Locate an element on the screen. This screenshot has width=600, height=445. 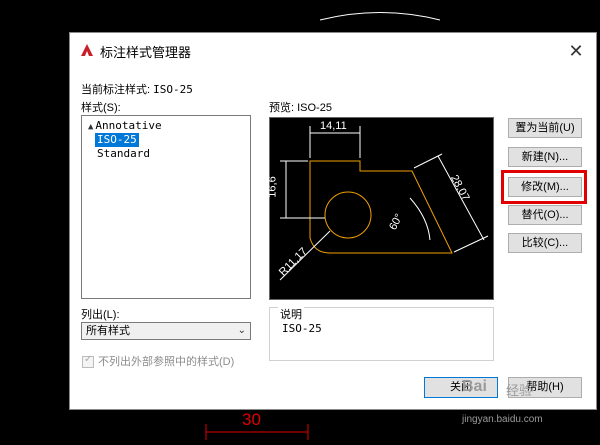
dialog-title: 标注样式管理器 is located at coordinates (146, 52).